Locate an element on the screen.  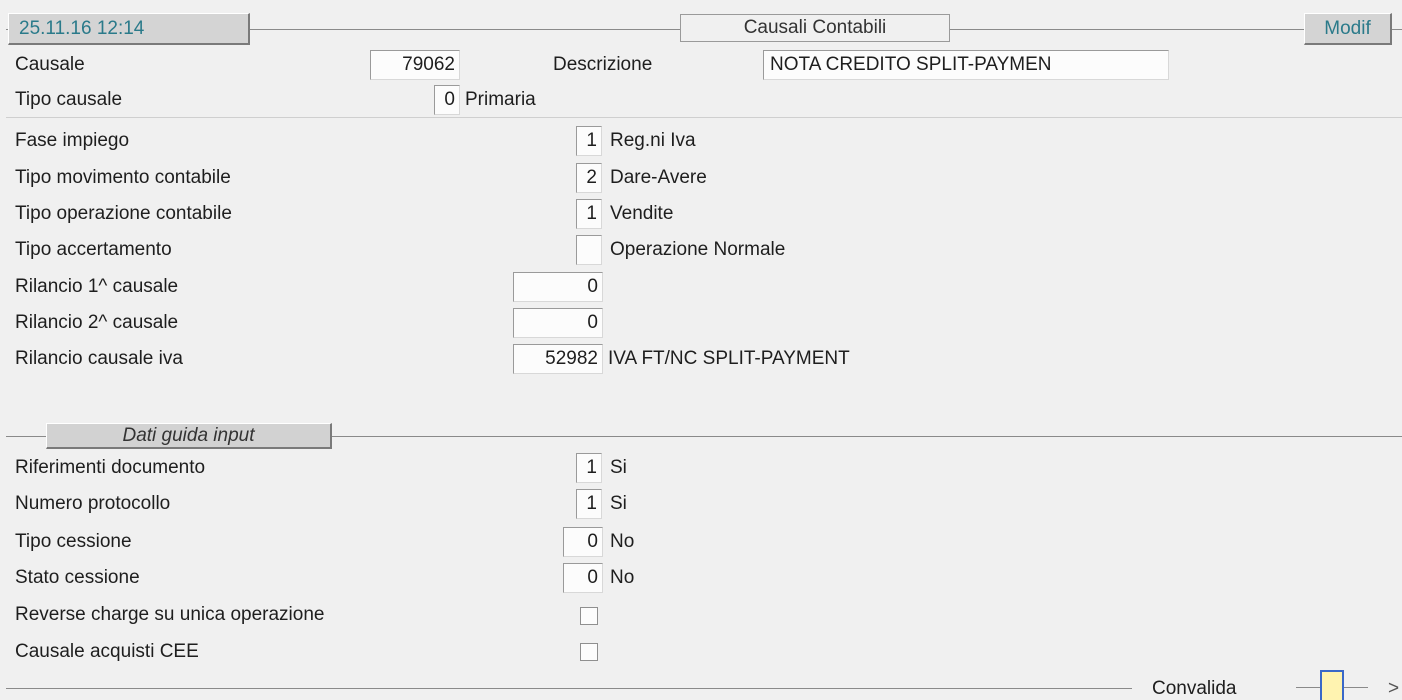
convalida-label: Convalida is located at coordinates (1194, 688).